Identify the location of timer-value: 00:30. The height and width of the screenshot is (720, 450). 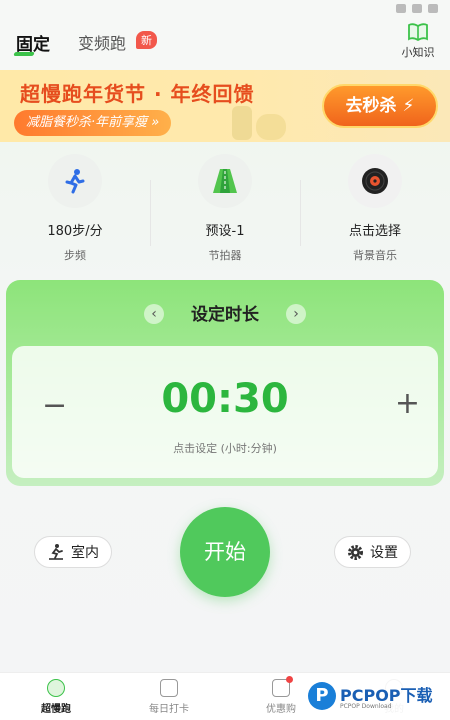
(225, 399).